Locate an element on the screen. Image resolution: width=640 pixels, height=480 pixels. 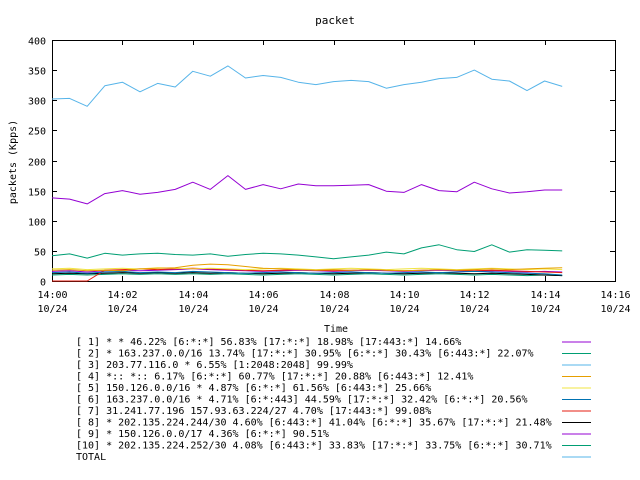
legend-label: TOTAL is located at coordinates (91, 457).